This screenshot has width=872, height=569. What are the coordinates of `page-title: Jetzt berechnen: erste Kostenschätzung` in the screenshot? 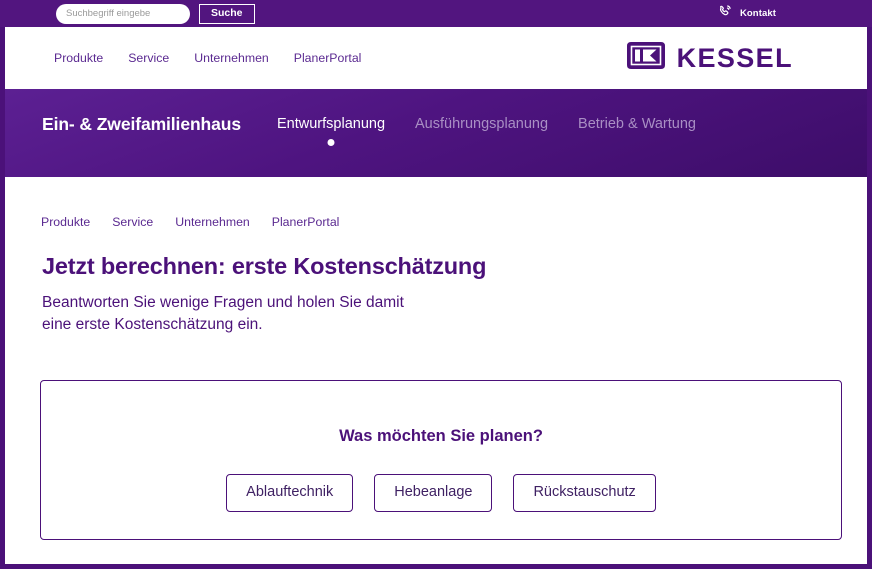 It's located at (264, 266).